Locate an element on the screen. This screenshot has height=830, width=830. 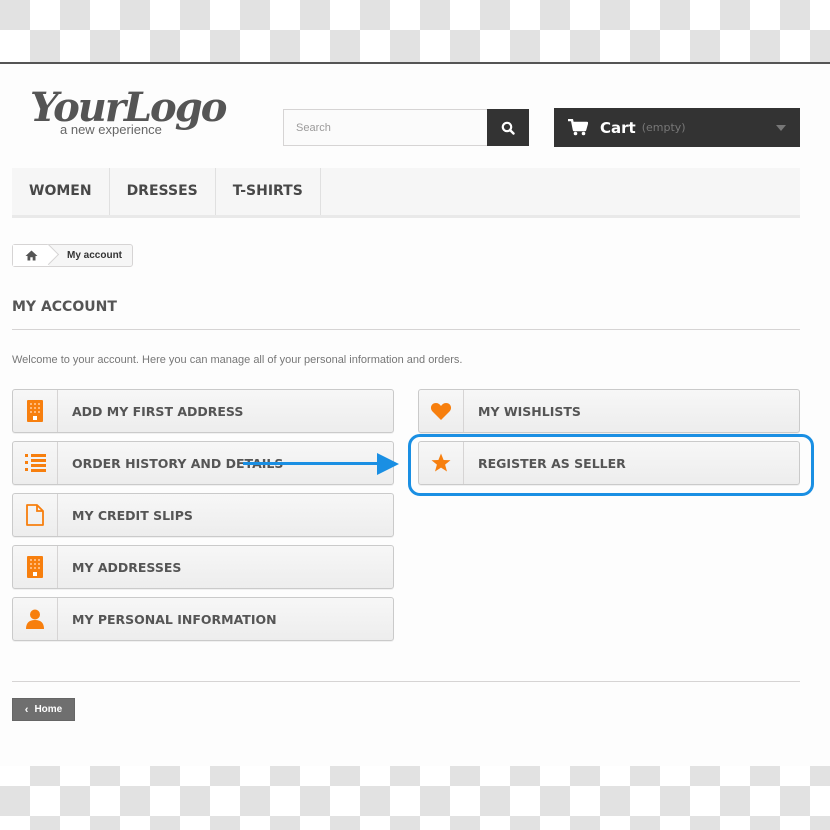
main-menu: WOMEN DRESSES T-SHIRTS is located at coordinates (406, 193).